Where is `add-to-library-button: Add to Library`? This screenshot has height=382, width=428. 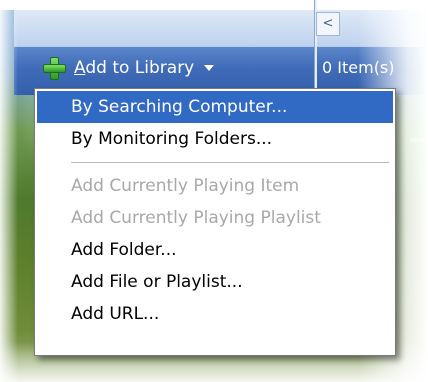 add-to-library-button: Add to Library is located at coordinates (138, 68).